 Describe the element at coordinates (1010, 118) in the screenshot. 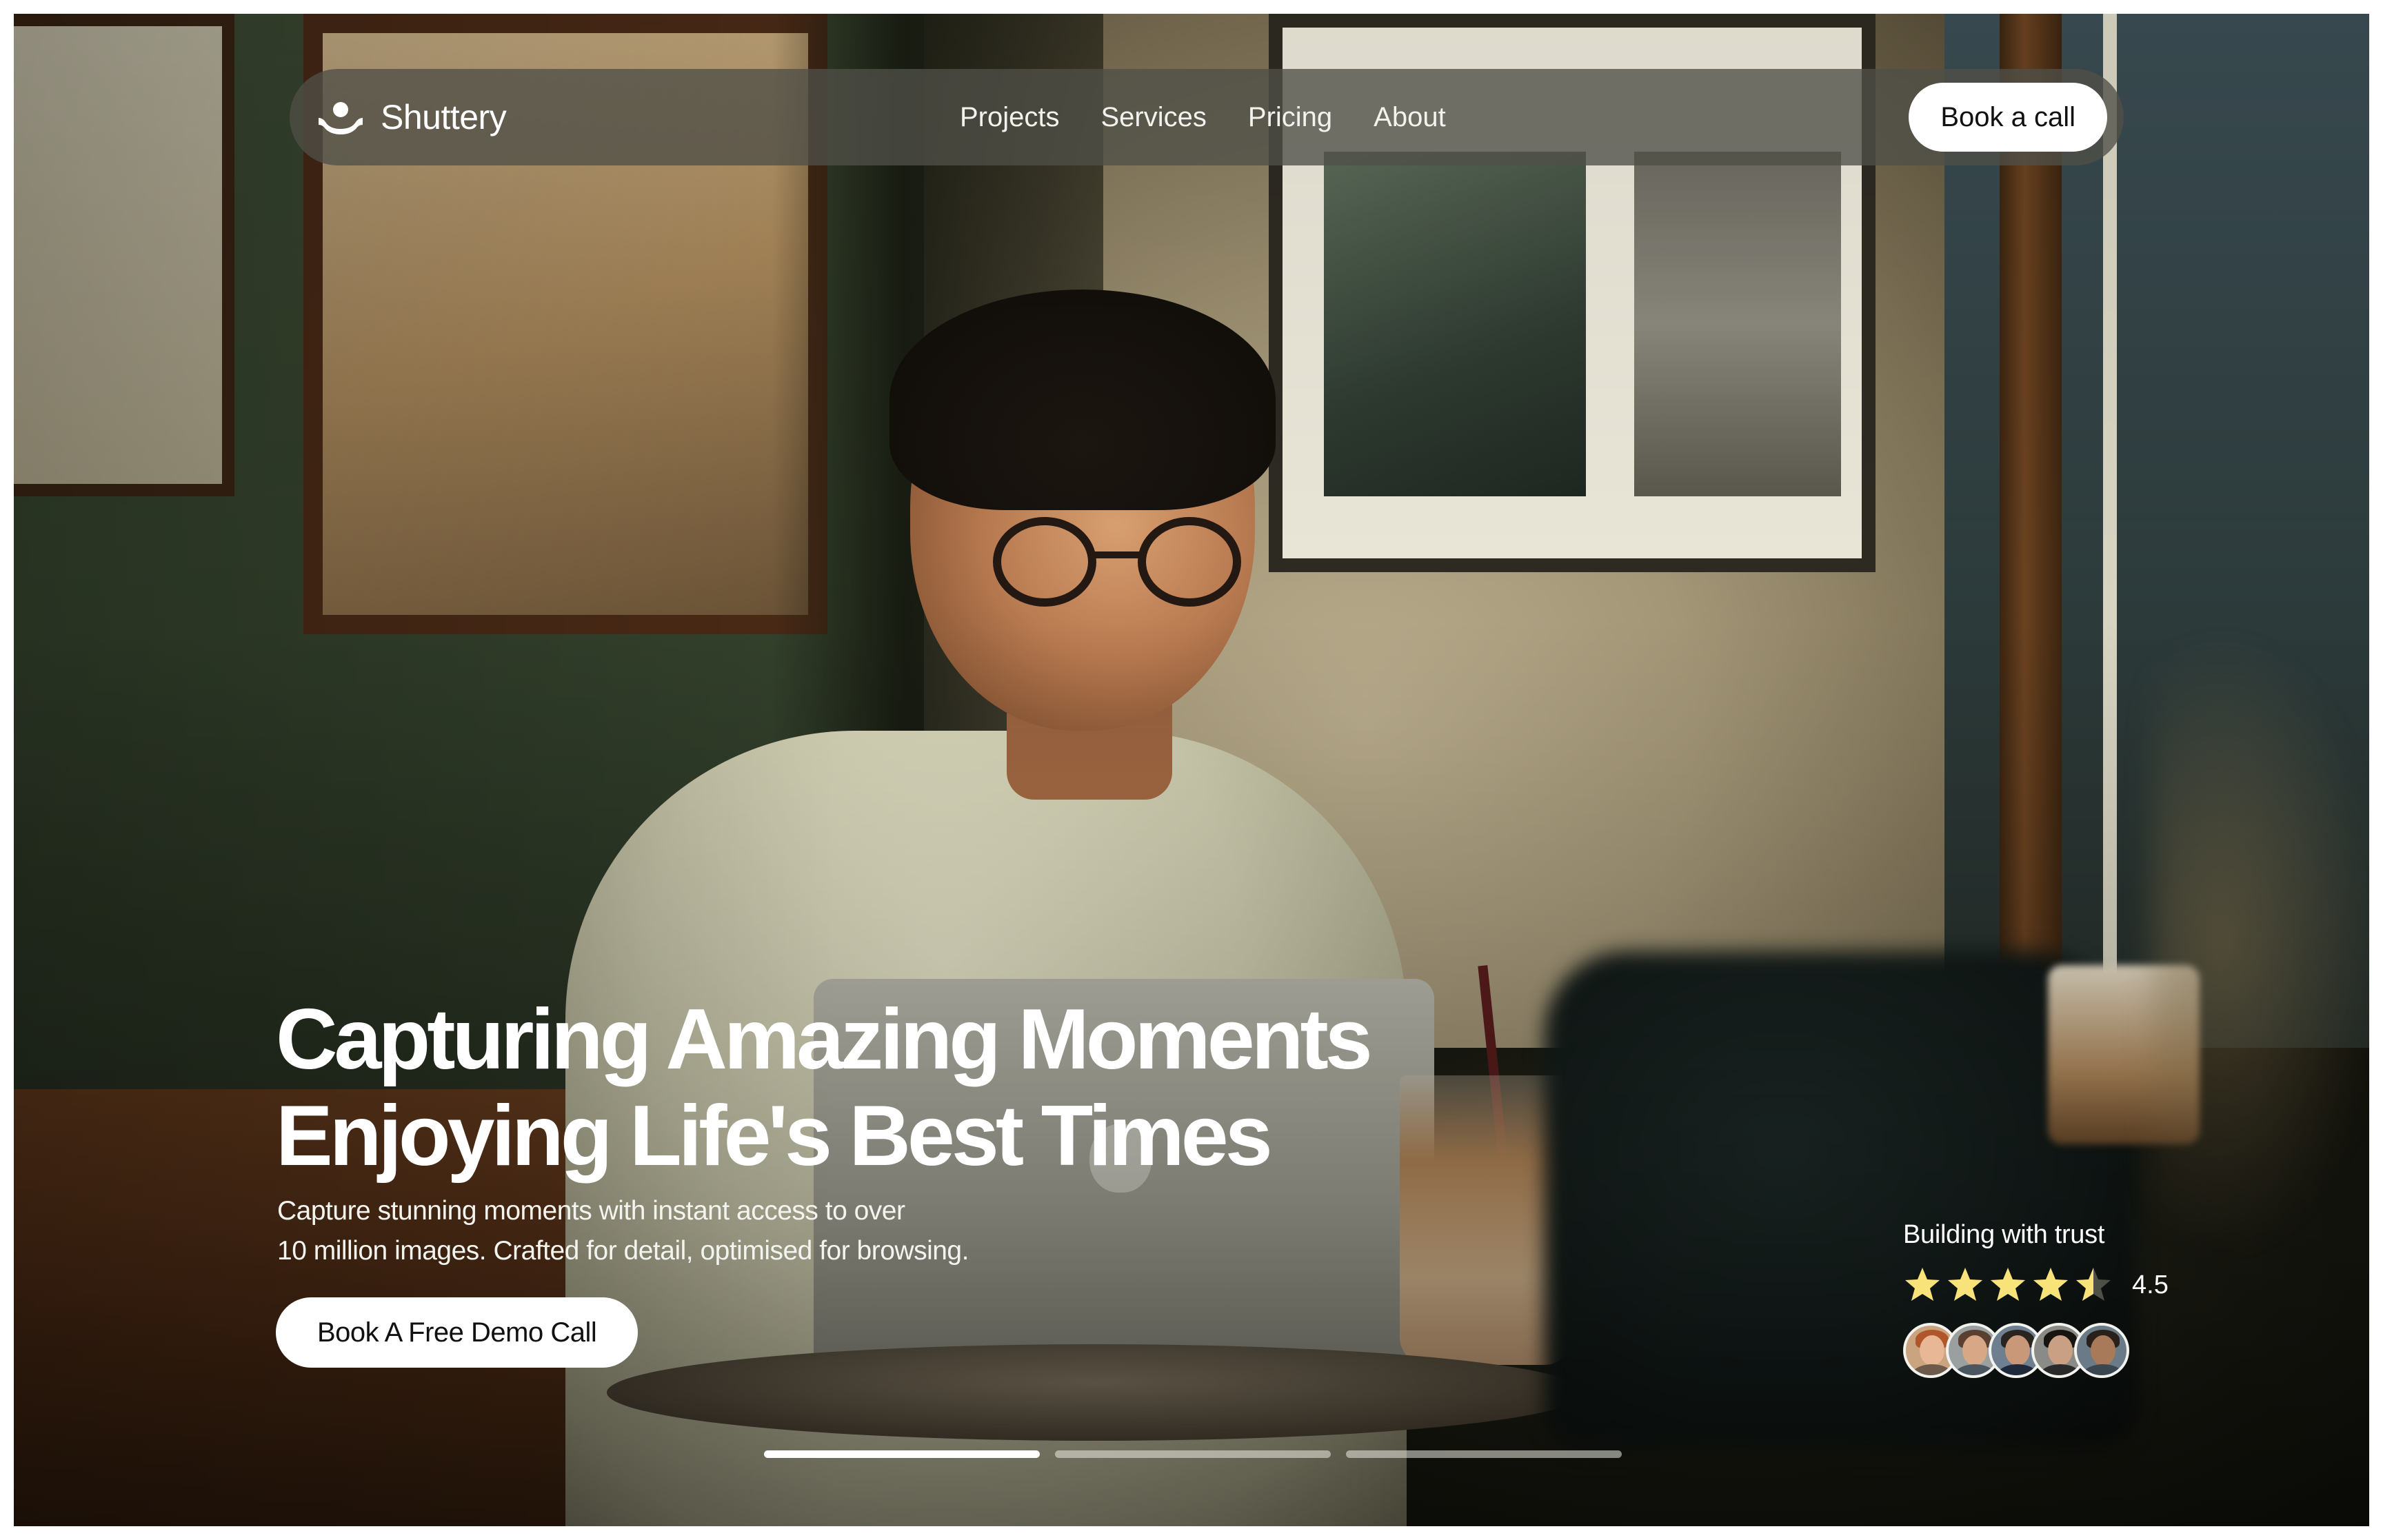

I see `nav-link-projects: Projects` at that location.